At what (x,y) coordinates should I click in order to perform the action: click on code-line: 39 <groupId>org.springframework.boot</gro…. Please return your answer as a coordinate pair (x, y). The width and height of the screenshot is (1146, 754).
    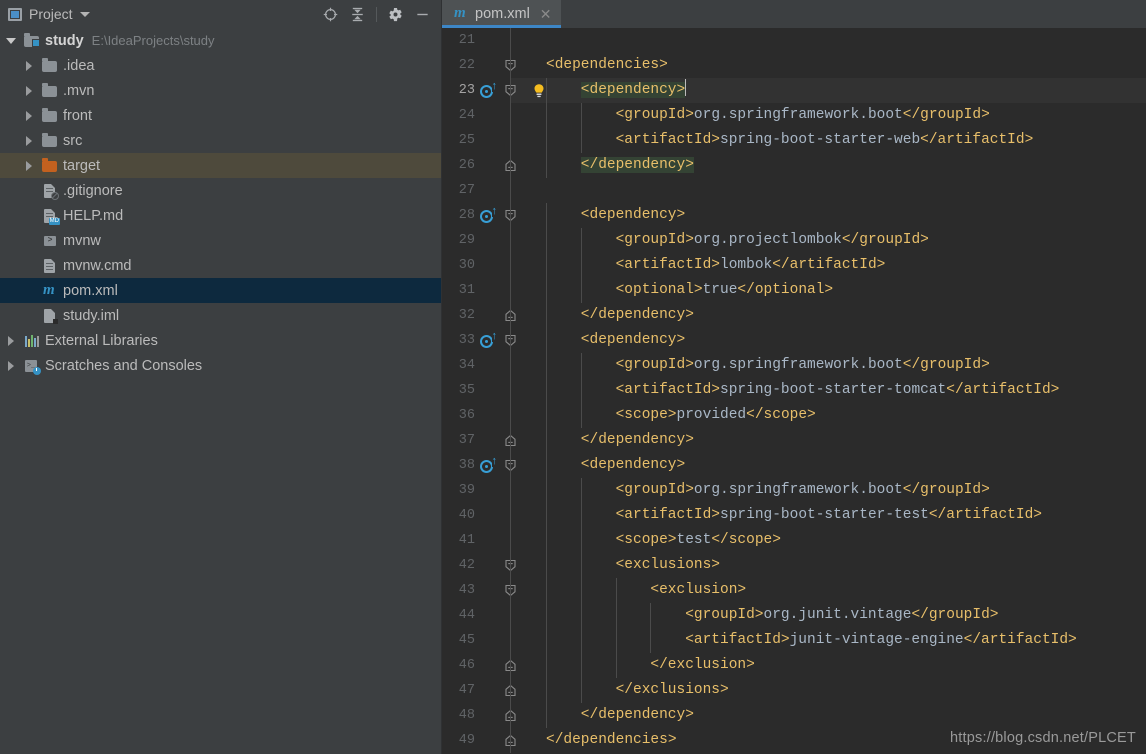
    Looking at the image, I should click on (794, 490).